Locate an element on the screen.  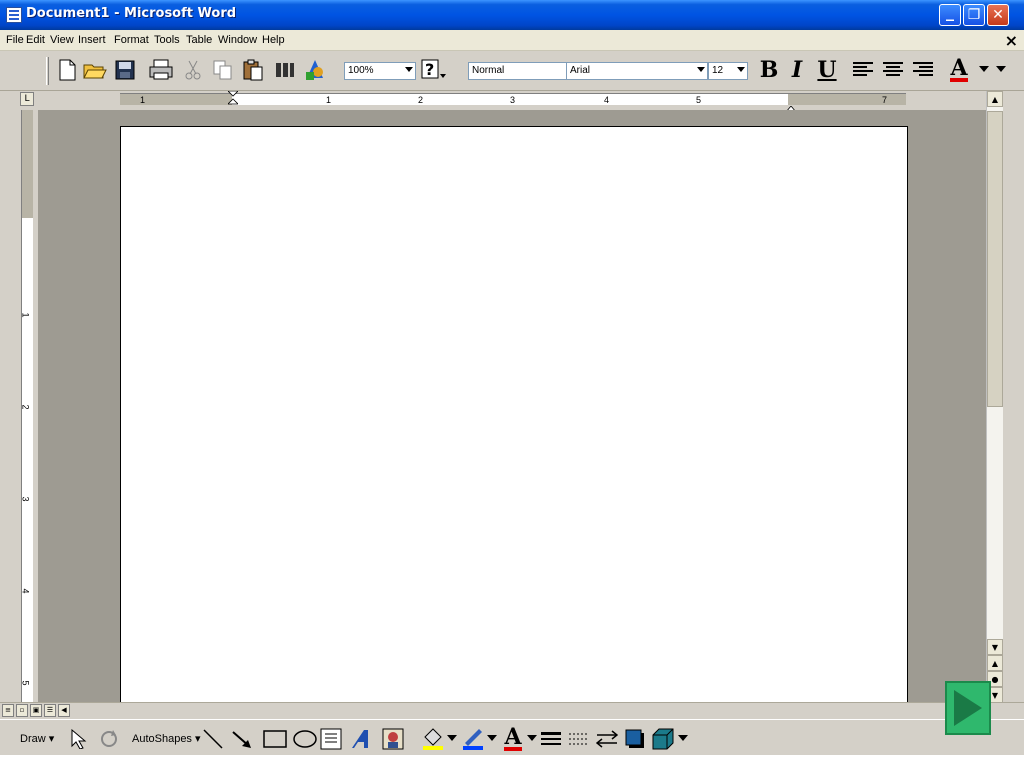
arrow-style-icon is located at coordinates (607, 739).